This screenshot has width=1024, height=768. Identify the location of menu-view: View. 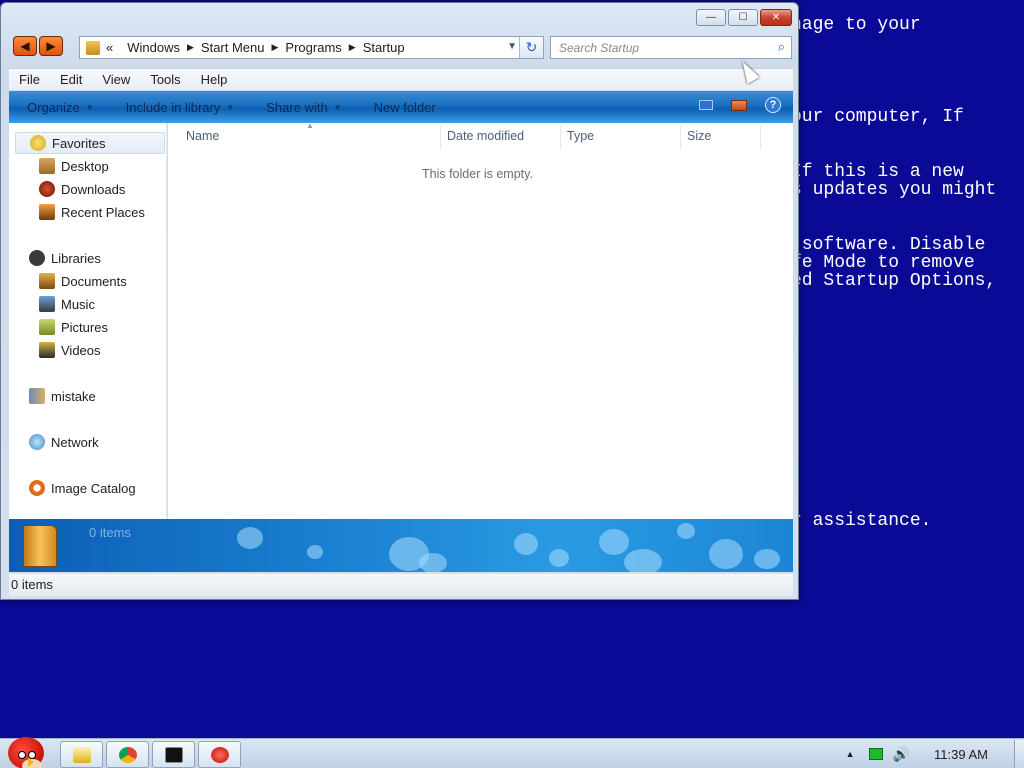
(116, 79).